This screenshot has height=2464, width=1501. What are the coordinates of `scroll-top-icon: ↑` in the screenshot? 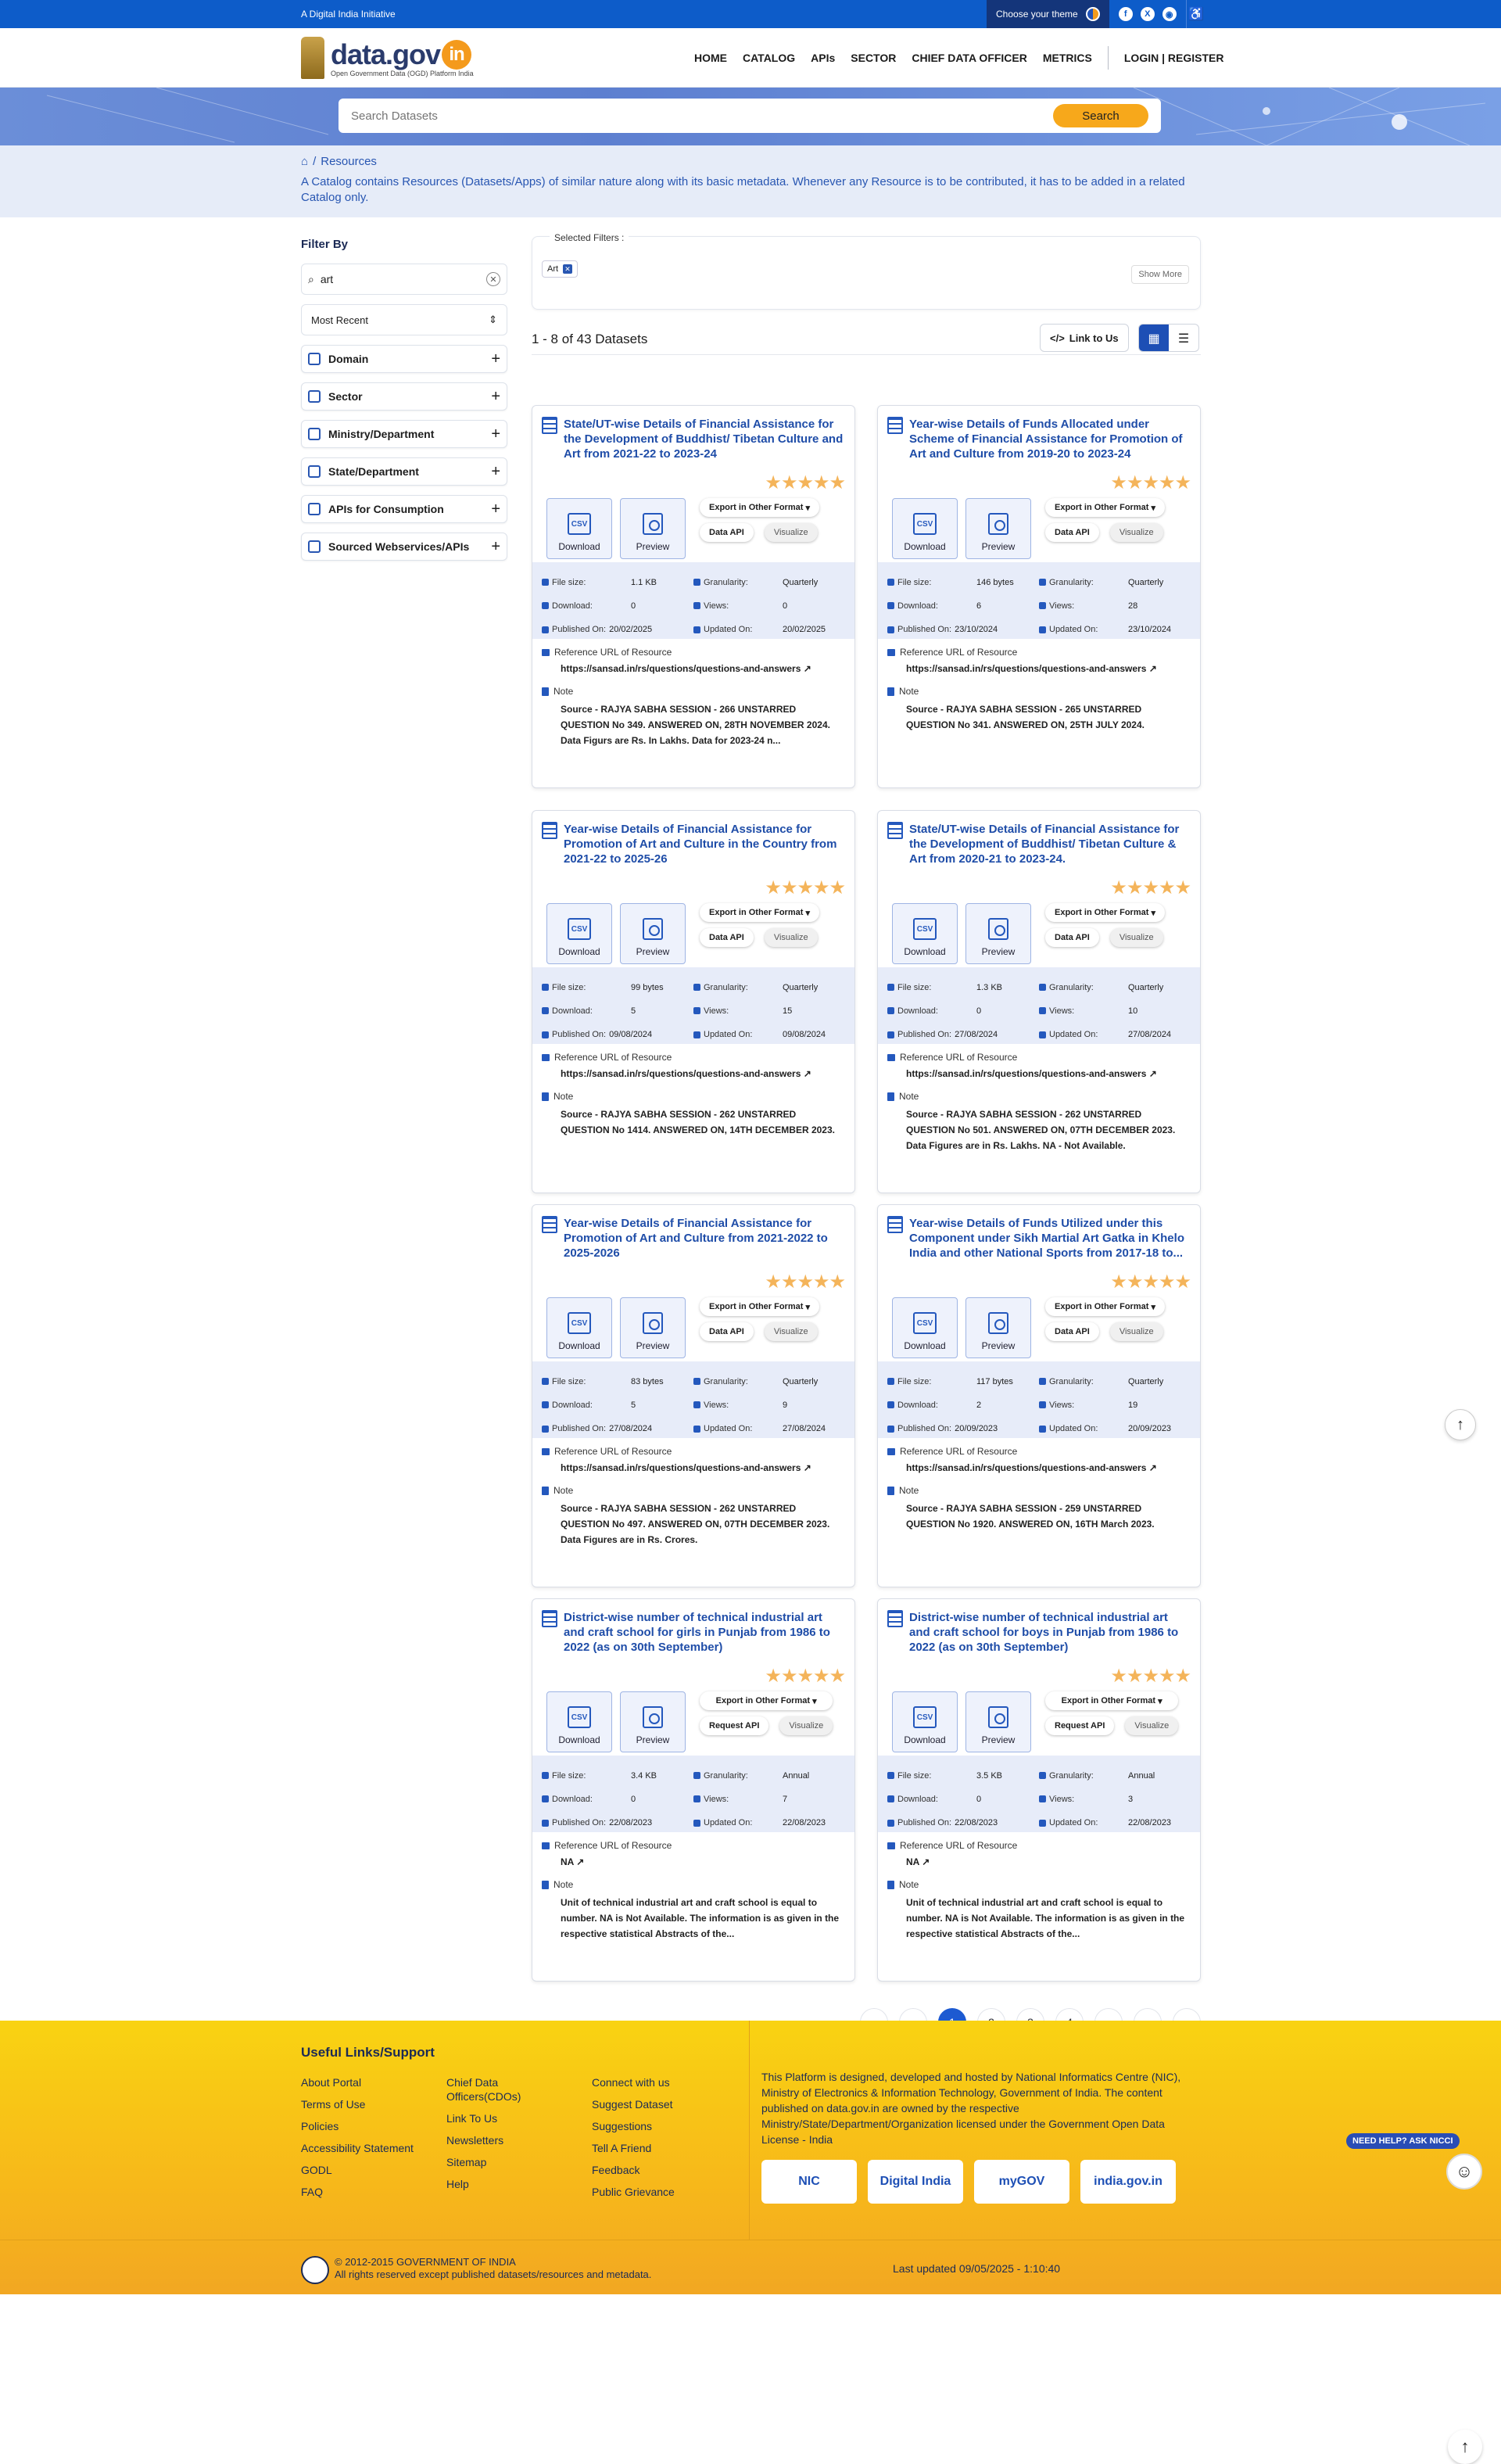 It's located at (1460, 1425).